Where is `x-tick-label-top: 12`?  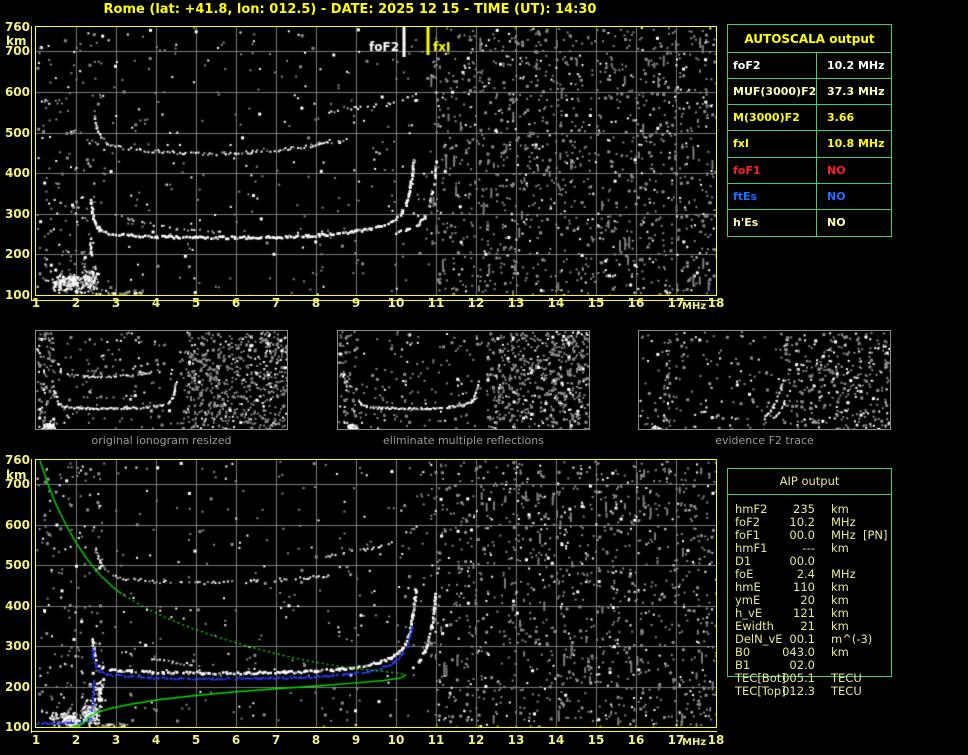 x-tick-label-top: 12 is located at coordinates (476, 303).